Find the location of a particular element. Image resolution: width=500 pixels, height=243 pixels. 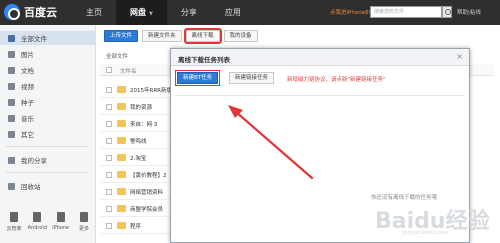

upload-button: 上传文件 is located at coordinates (121, 36).